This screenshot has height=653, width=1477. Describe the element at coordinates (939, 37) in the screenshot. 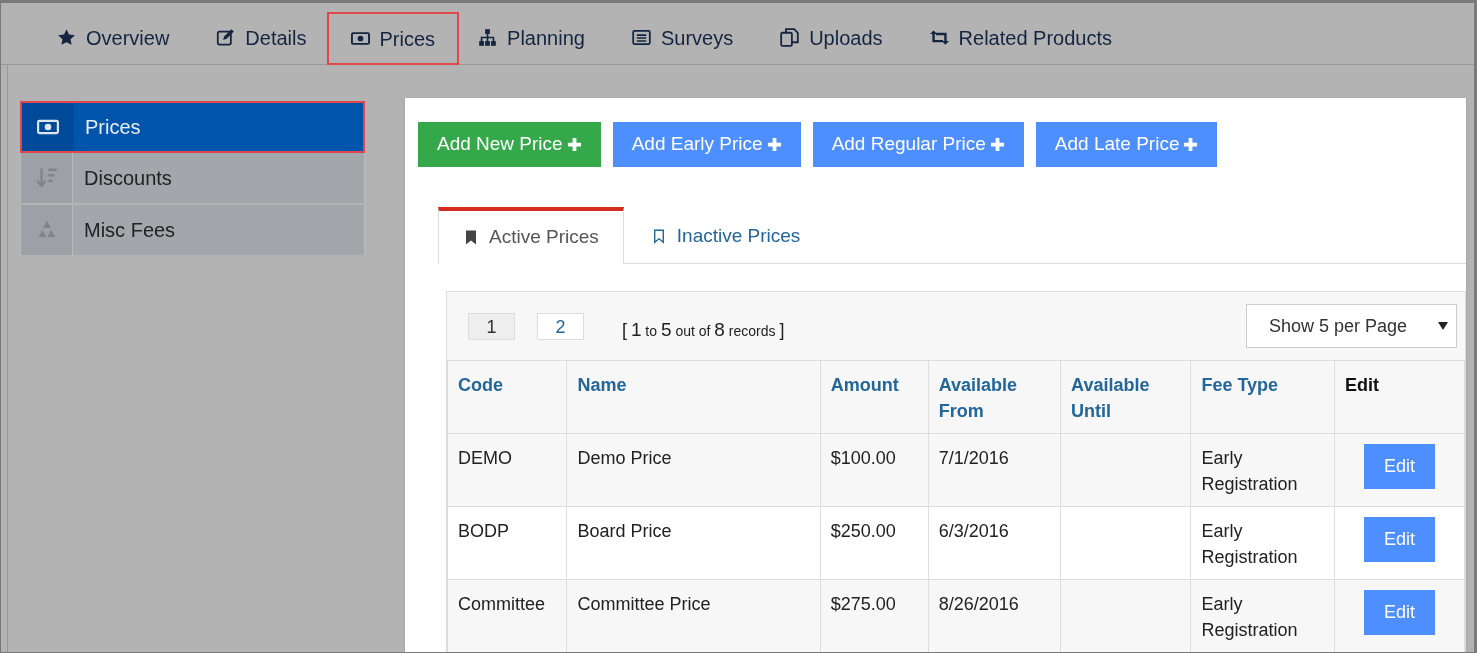

I see `retweet-icon` at that location.